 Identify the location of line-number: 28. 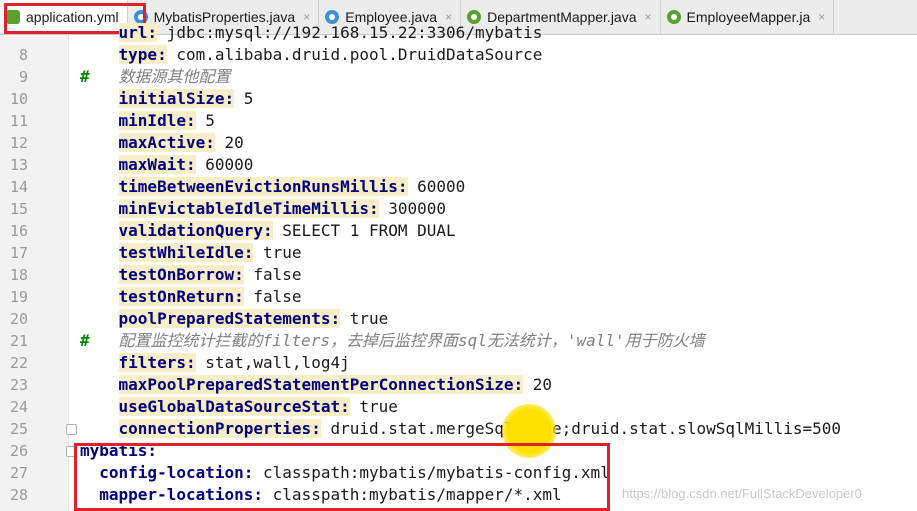
(18, 495).